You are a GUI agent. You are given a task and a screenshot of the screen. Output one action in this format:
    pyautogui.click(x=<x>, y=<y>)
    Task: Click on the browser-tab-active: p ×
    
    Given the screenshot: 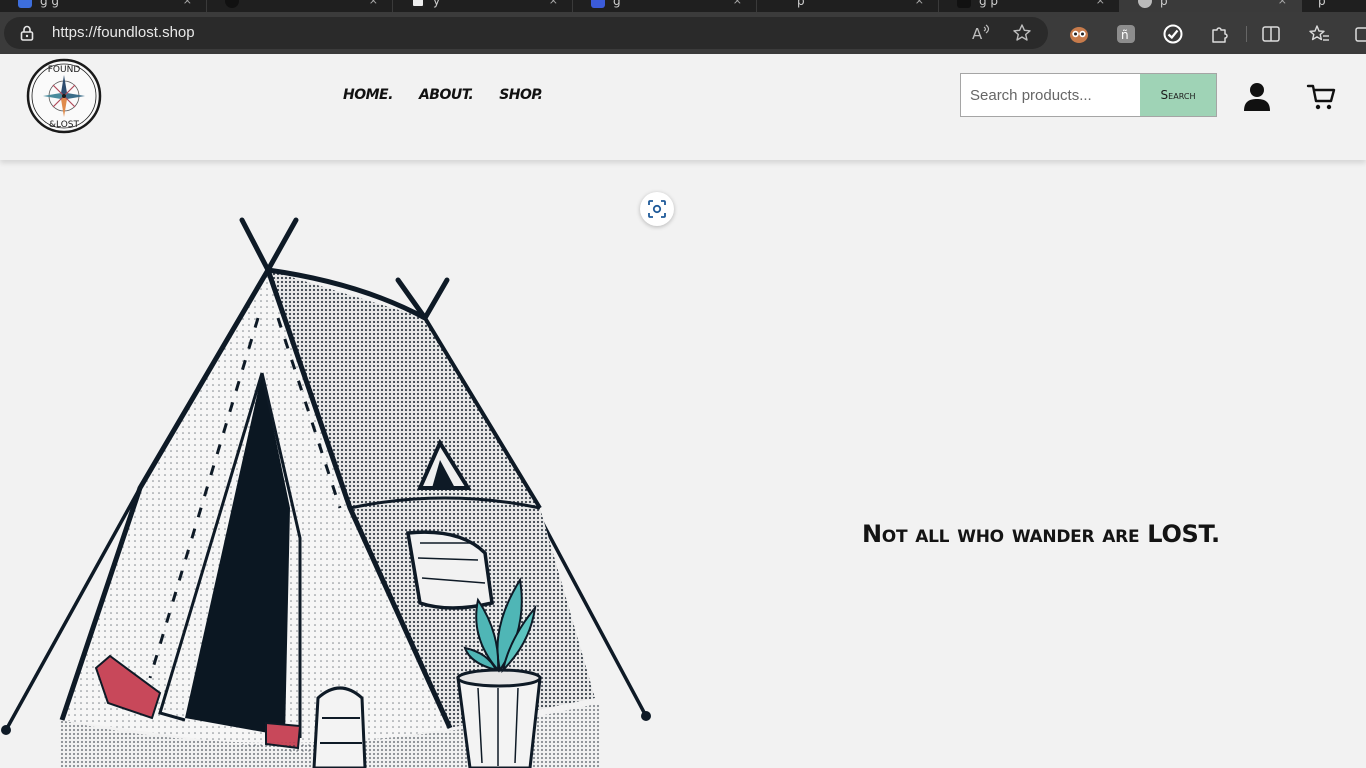 What is the action you would take?
    pyautogui.click(x=1211, y=6)
    